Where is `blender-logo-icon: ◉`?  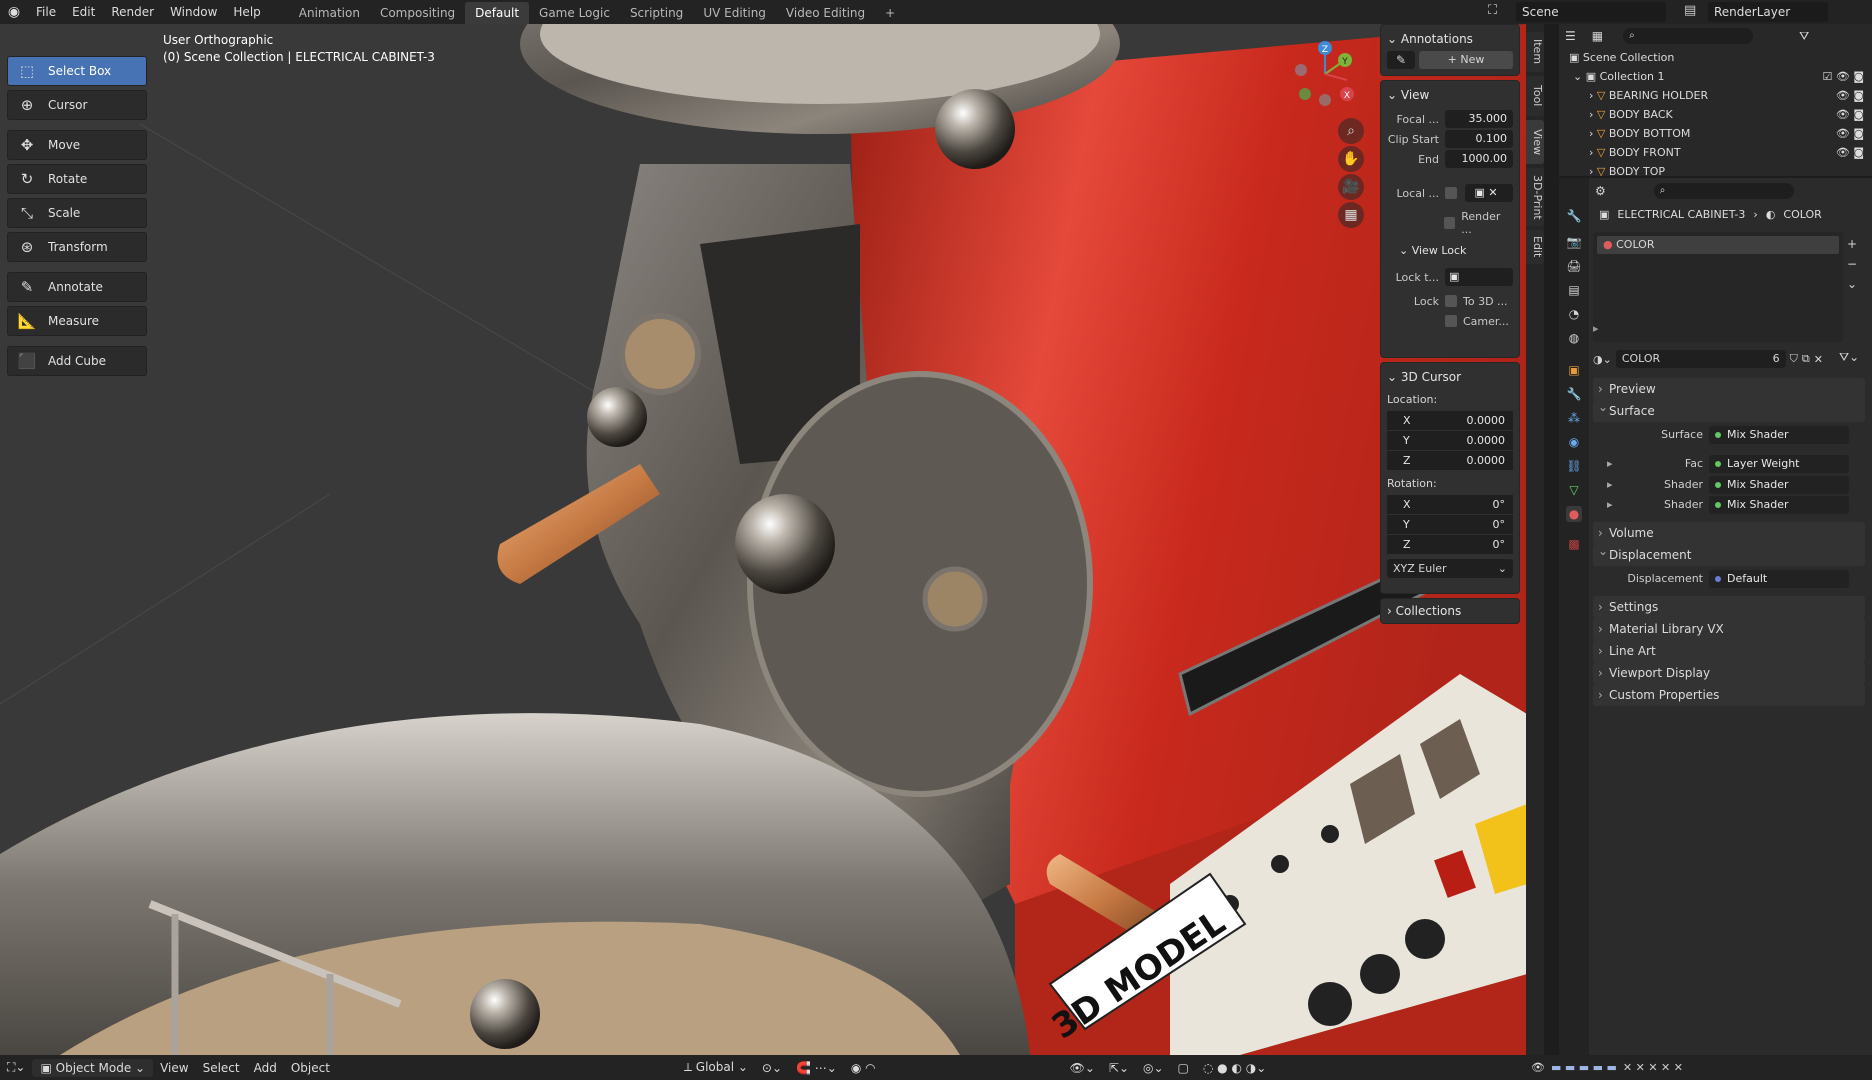
blender-logo-icon: ◉ is located at coordinates (14, 12).